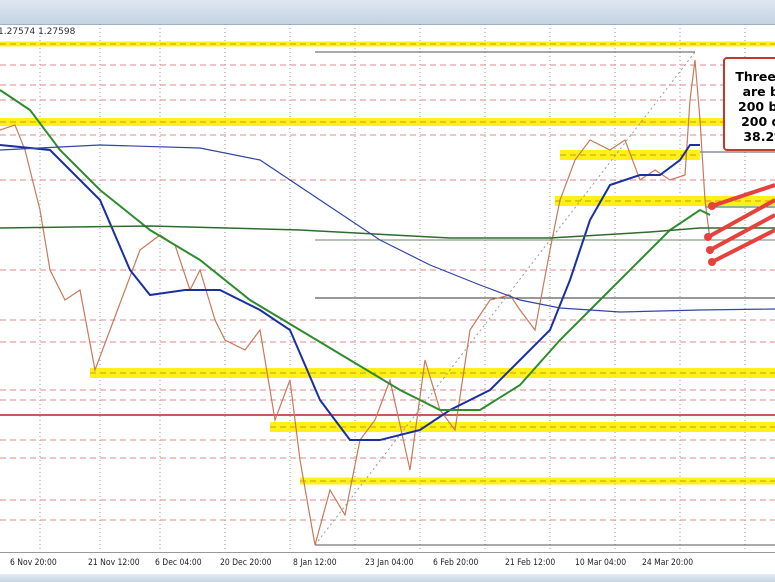 This screenshot has width=775, height=582. Describe the element at coordinates (114, 563) in the screenshot. I see `x-tick-label: 21 Nov 12:00` at that location.